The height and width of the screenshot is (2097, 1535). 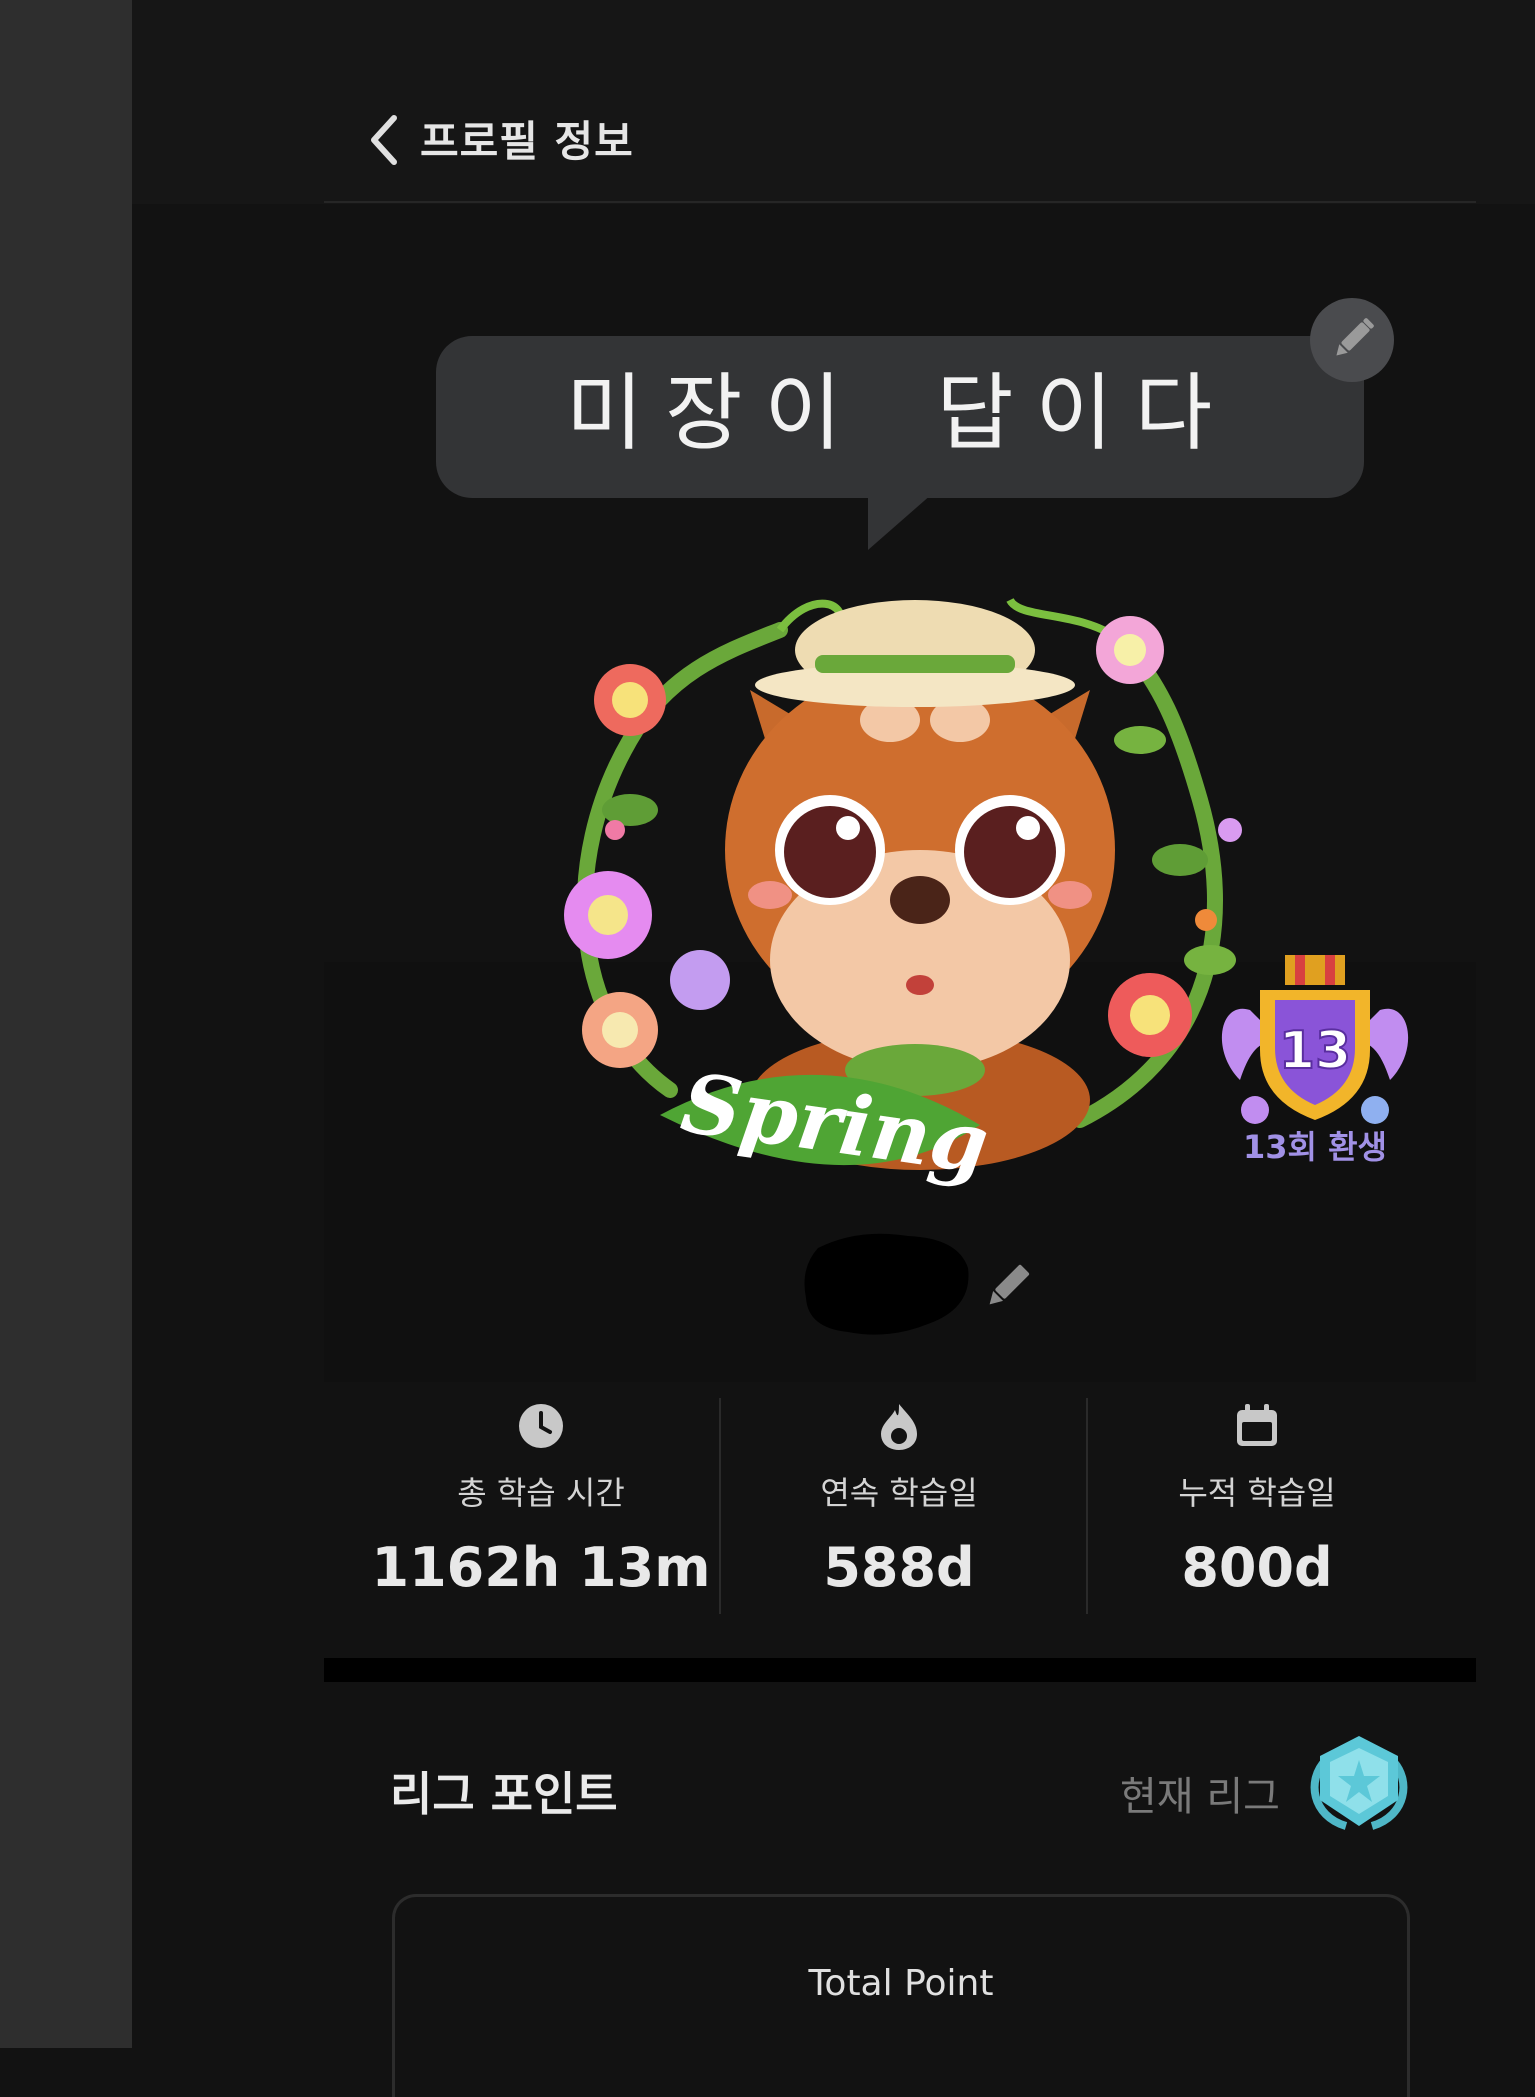 I want to click on header-divider, so click(x=900, y=202).